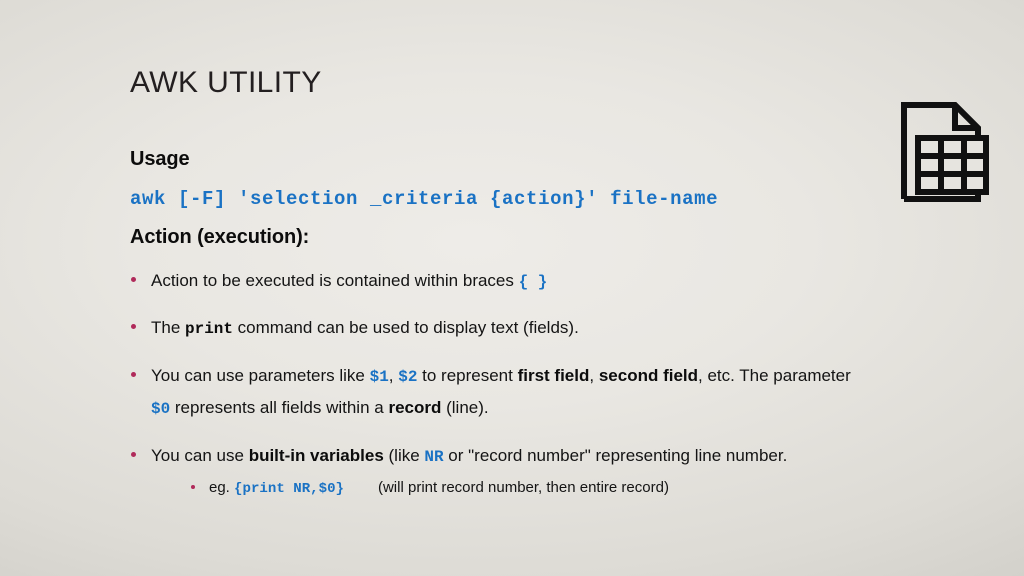  What do you see at coordinates (404, 455) in the screenshot?
I see `body-text: (like` at bounding box center [404, 455].